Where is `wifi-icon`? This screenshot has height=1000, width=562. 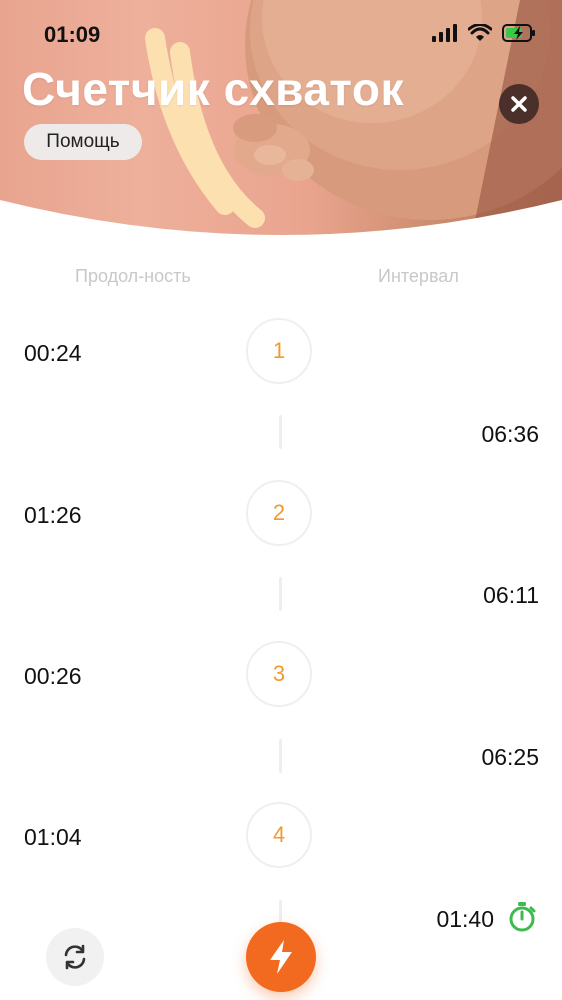 wifi-icon is located at coordinates (480, 32).